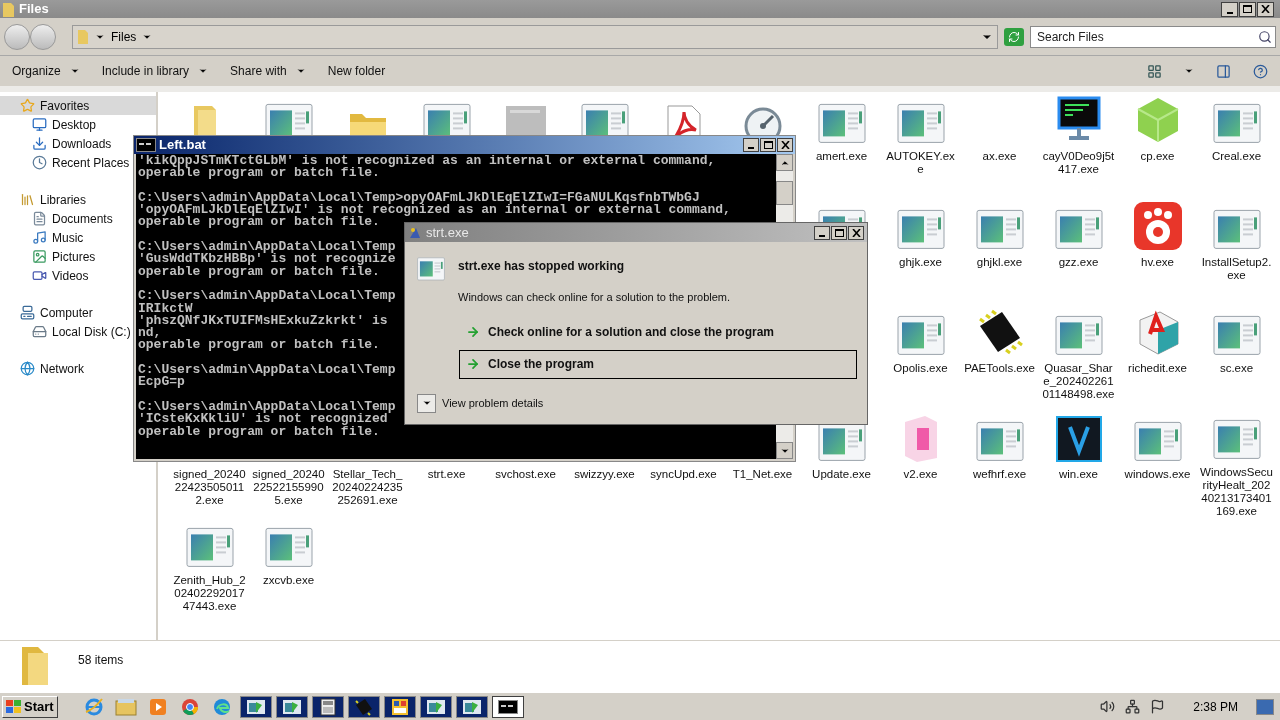 The height and width of the screenshot is (720, 1280). I want to click on sidebar-item: Network, so click(43, 368).